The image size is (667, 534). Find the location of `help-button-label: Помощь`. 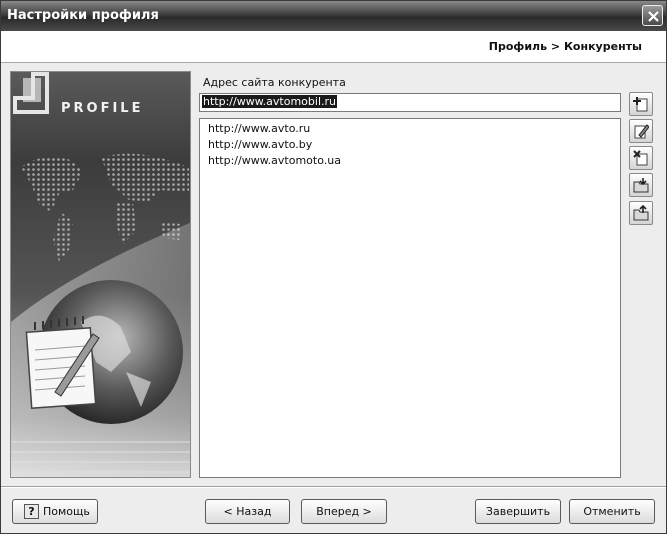

help-button-label: Помощь is located at coordinates (66, 511).